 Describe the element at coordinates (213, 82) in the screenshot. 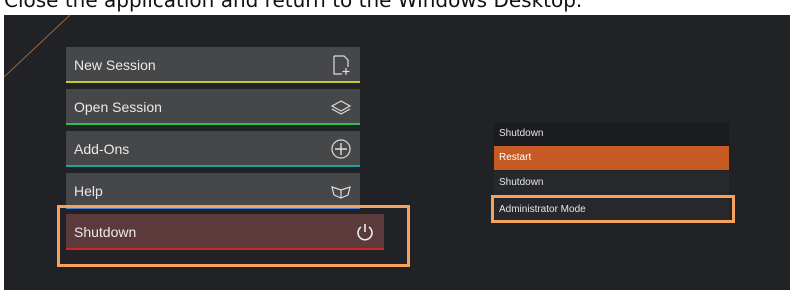

I see `new-session-accent` at that location.